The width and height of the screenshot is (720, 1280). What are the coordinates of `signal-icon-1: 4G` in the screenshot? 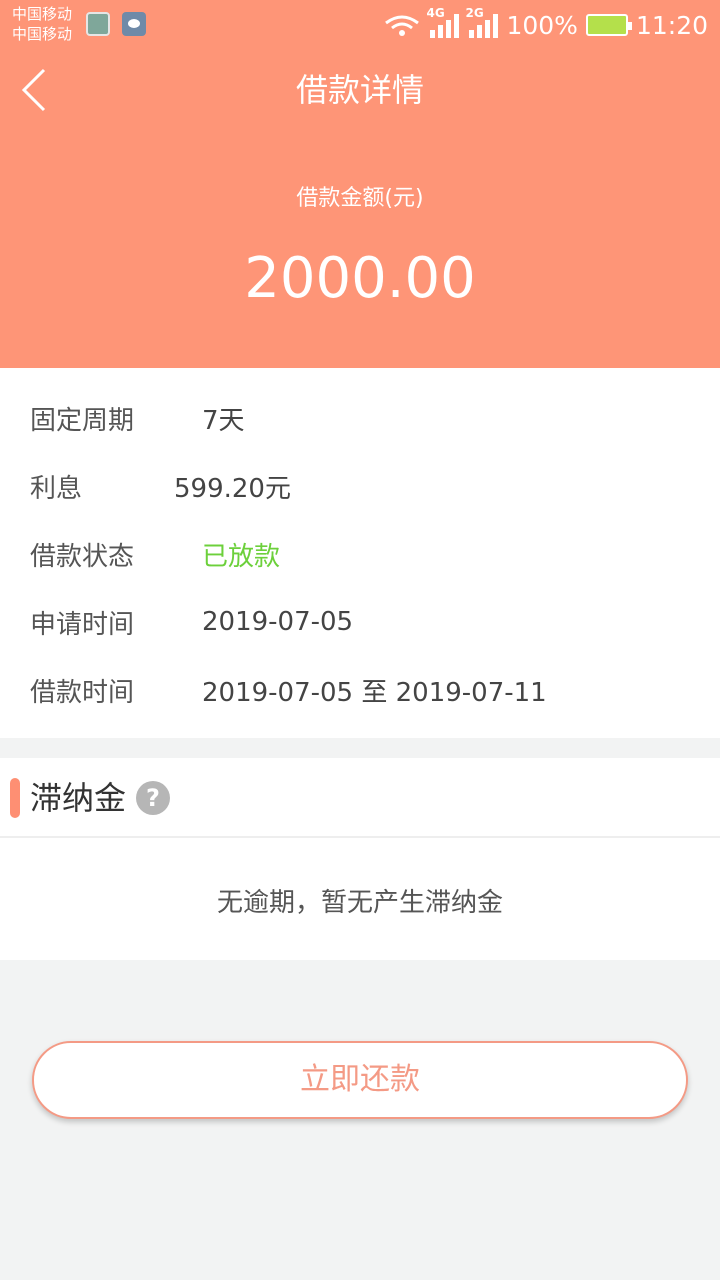 It's located at (443, 22).